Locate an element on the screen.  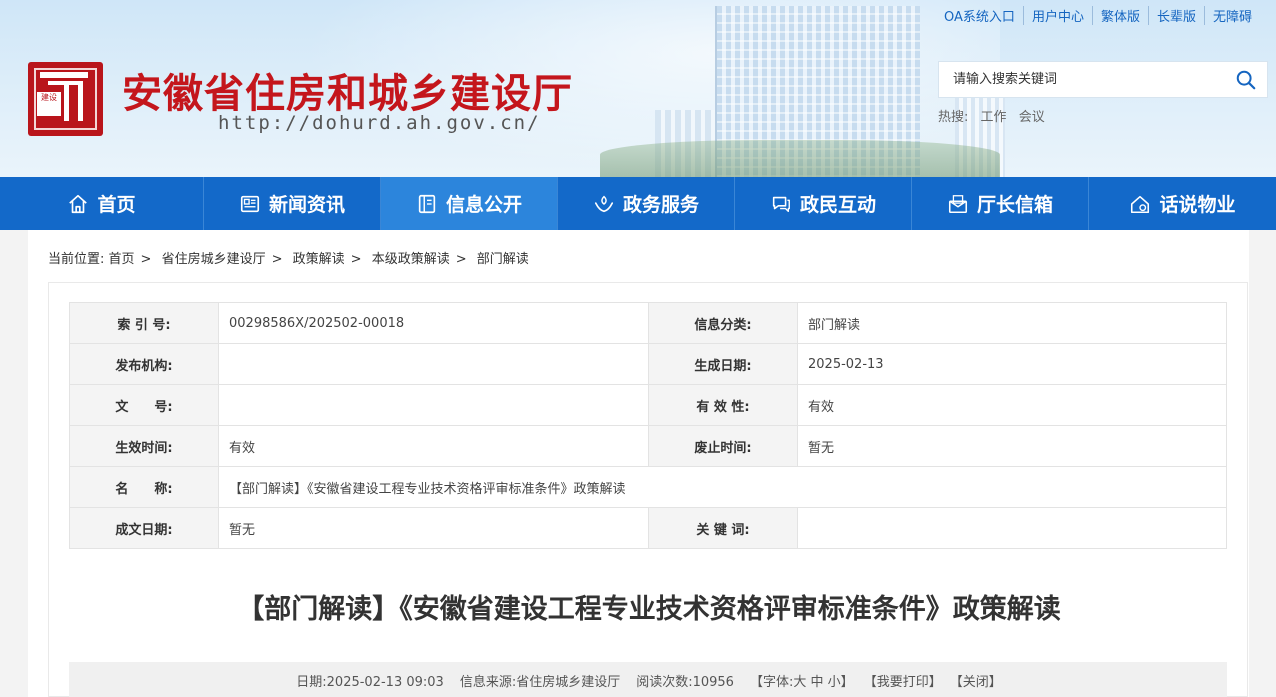
hot-search-item: 会议 is located at coordinates (1032, 117).